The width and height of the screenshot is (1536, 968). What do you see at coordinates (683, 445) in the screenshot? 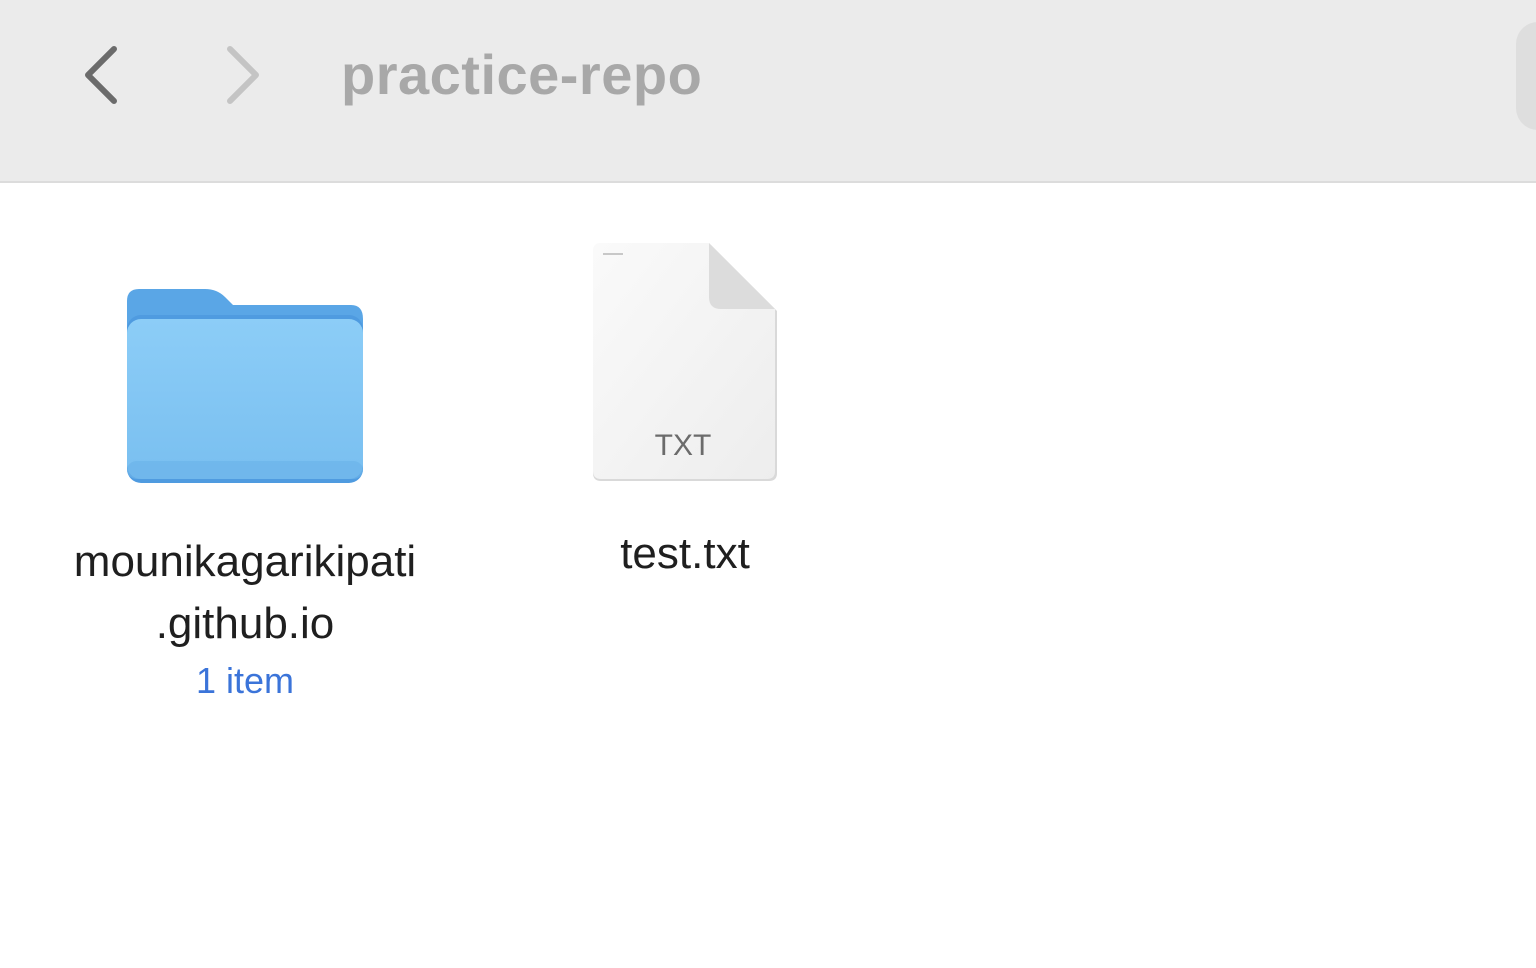
I see `txt-badge: TXT` at bounding box center [683, 445].